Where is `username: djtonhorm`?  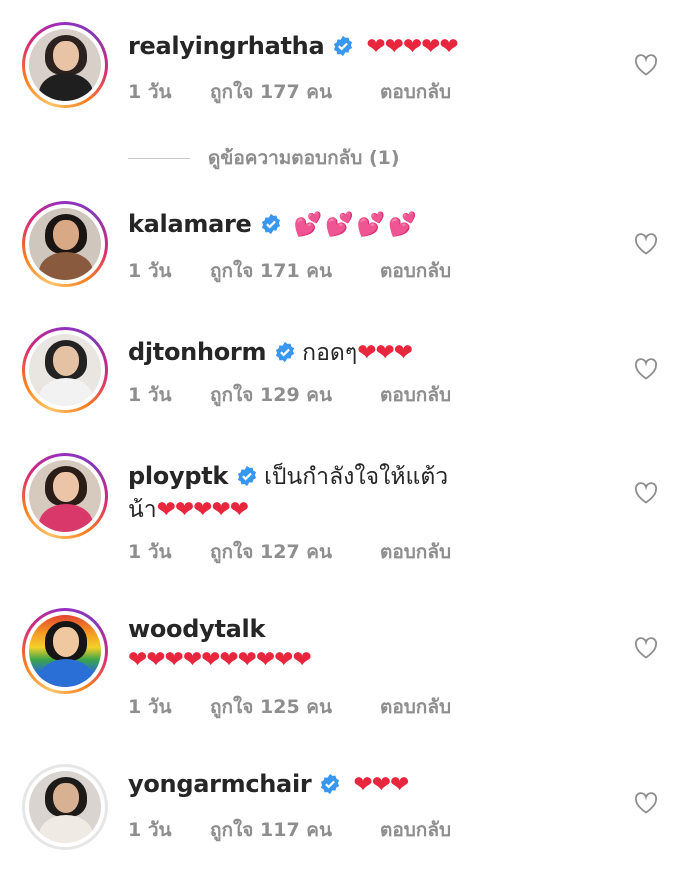
username: djtonhorm is located at coordinates (197, 352).